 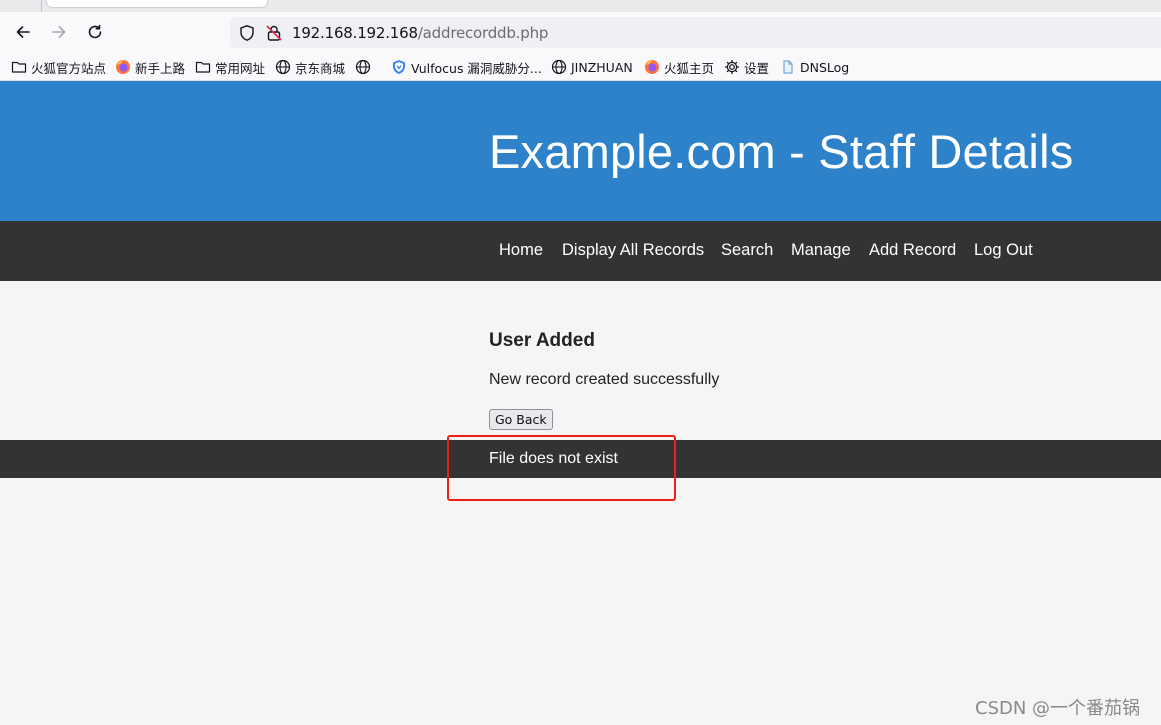 What do you see at coordinates (633, 250) in the screenshot?
I see `nav-display-all-records-link: Display All Records` at bounding box center [633, 250].